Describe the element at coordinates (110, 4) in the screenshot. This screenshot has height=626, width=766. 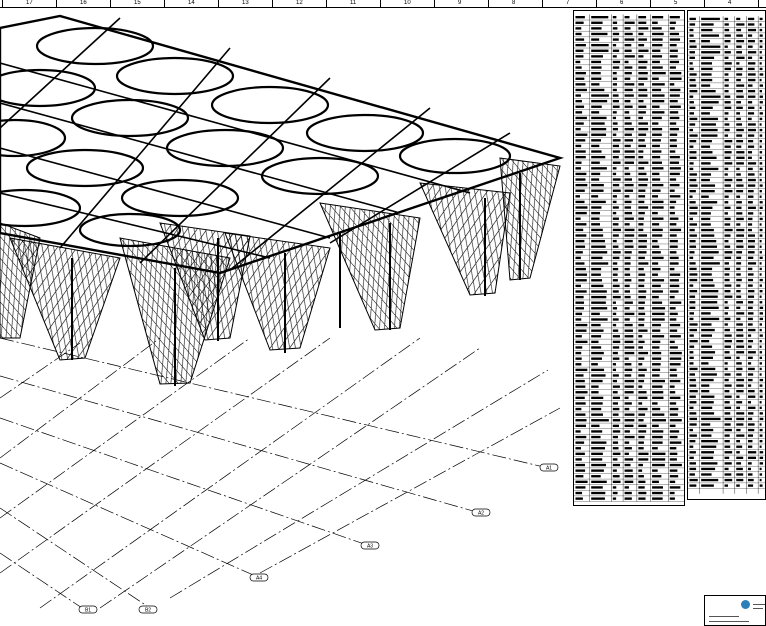
I see `ruler-tick` at that location.